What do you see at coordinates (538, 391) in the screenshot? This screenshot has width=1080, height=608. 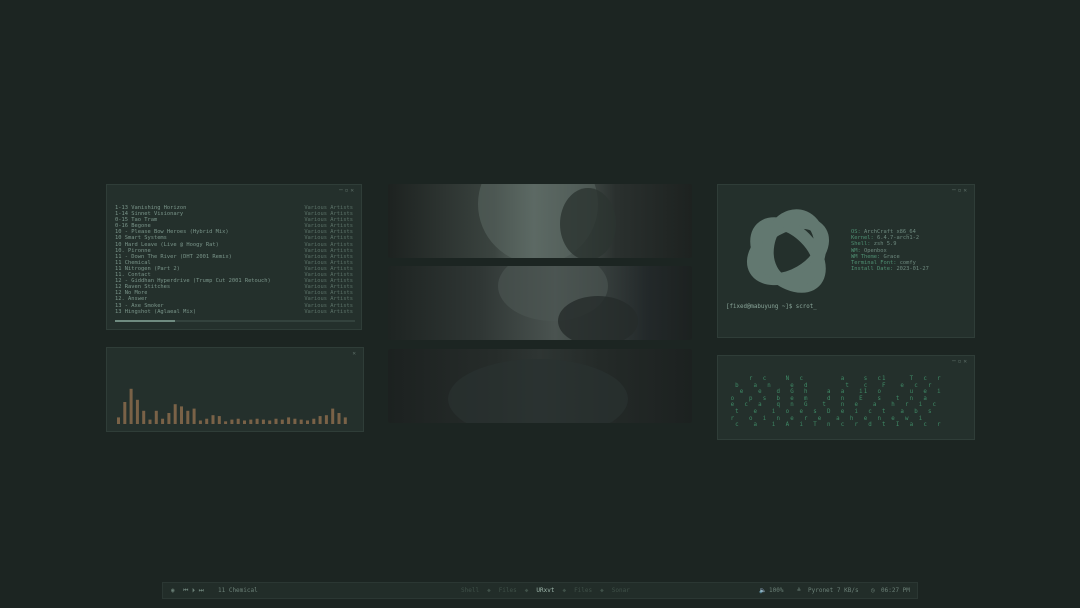 I see `portrait-shoulder-image` at bounding box center [538, 391].